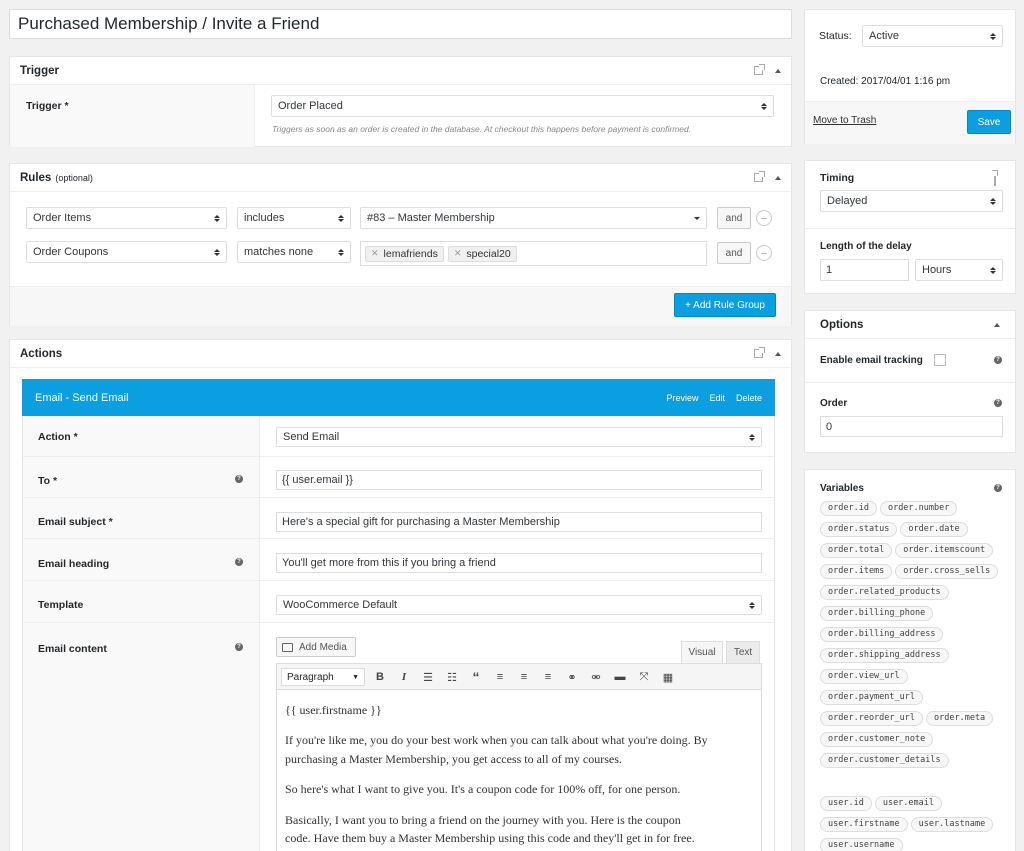 The image size is (1024, 851). What do you see at coordinates (864, 270) in the screenshot?
I see `delay-length-input: 1` at bounding box center [864, 270].